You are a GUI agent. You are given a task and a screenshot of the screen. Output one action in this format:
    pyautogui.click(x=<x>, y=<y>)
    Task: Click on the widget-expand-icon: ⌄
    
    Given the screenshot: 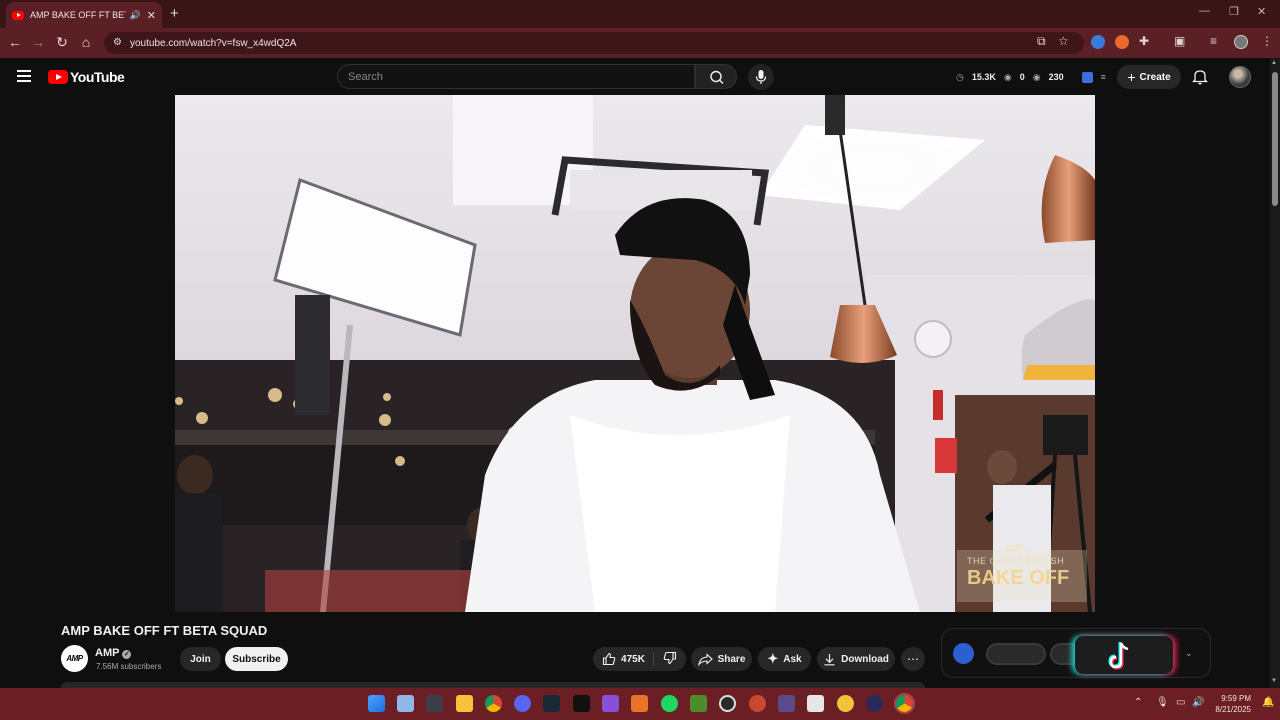 What is the action you would take?
    pyautogui.click(x=1189, y=653)
    